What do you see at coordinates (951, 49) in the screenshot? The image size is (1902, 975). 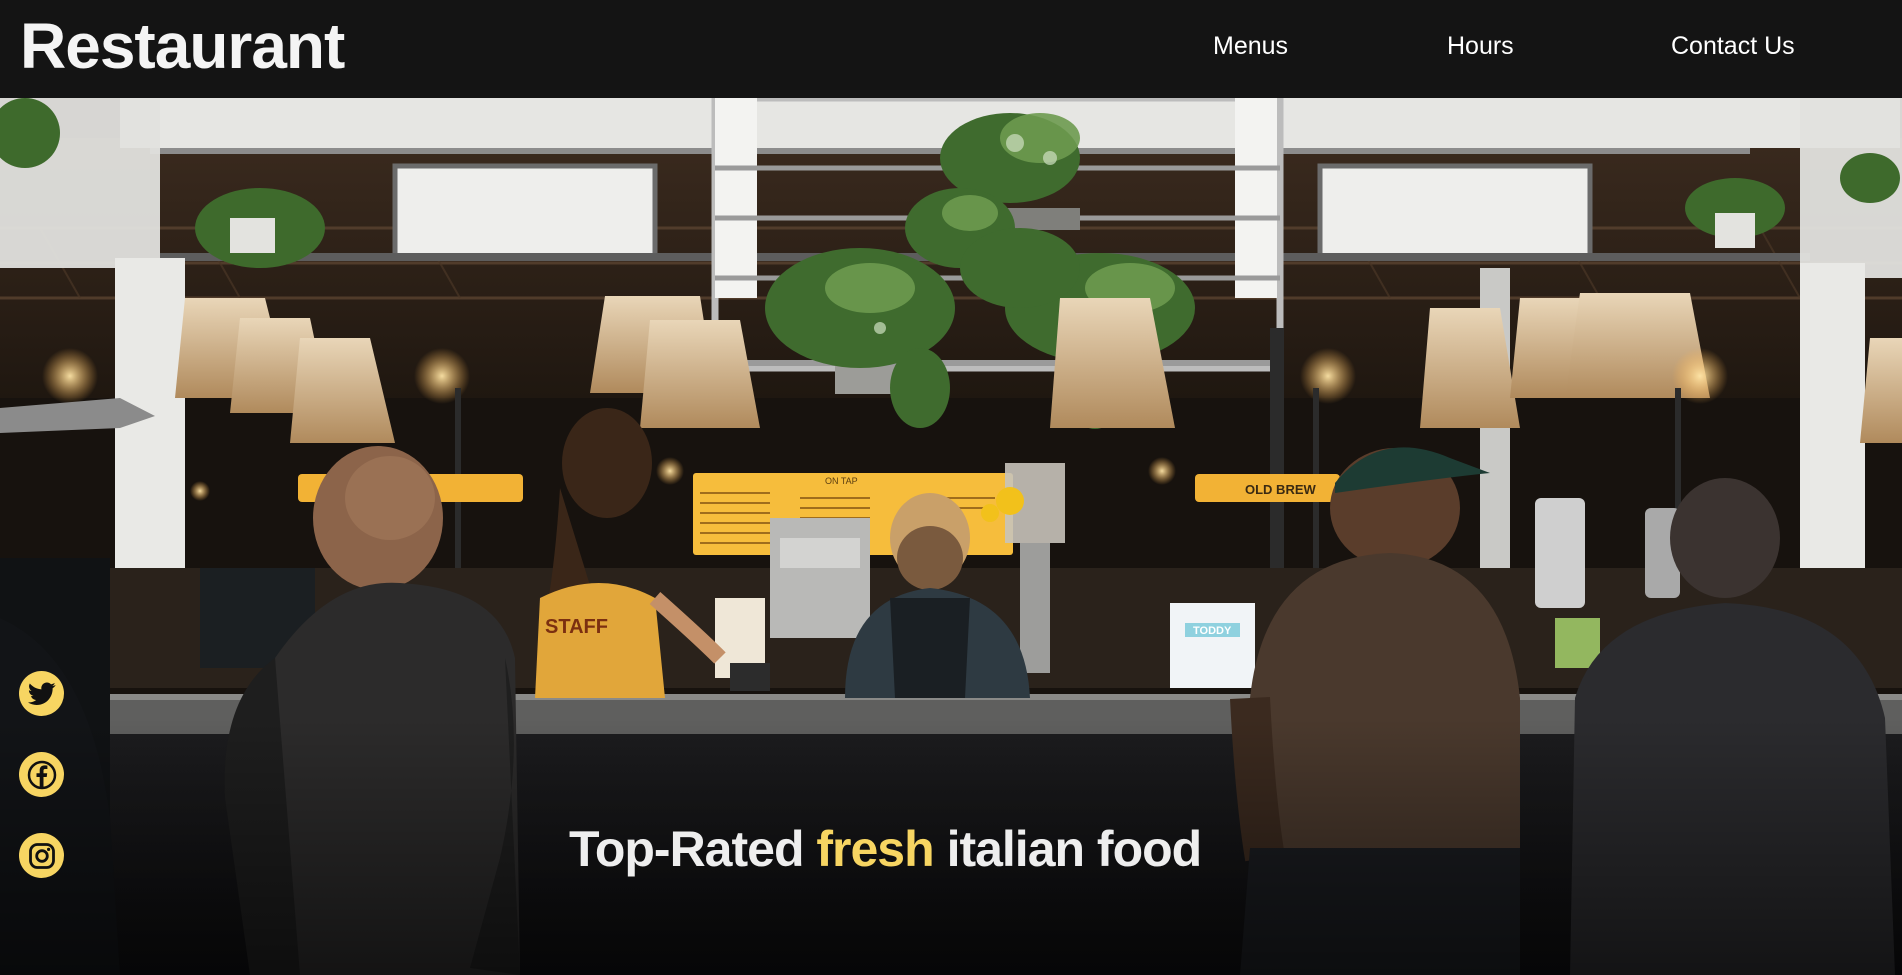 I see `top-navbar: Restaurant Menus Hours Contact Us` at bounding box center [951, 49].